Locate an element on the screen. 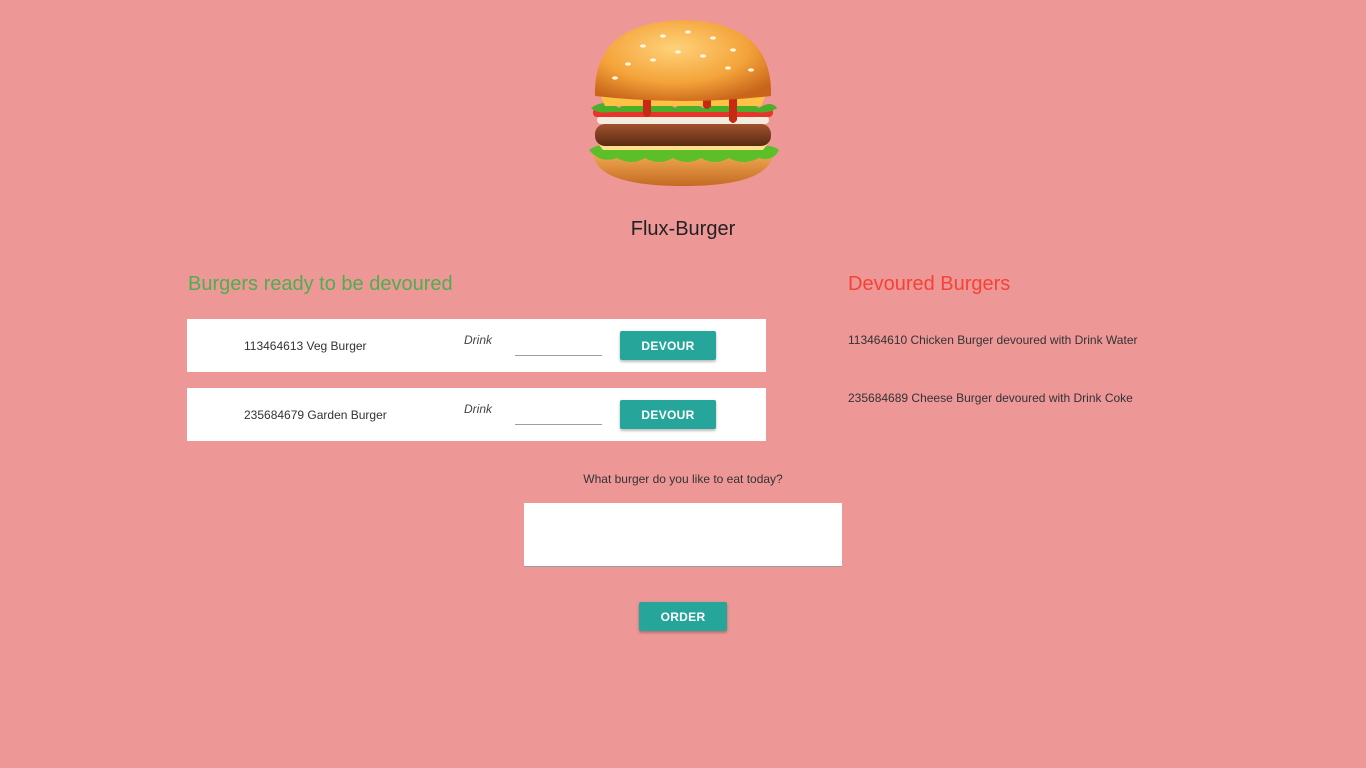 The width and height of the screenshot is (1366, 768). ready-burger-card: 235684679 Garden Burger Drink DEVOUR is located at coordinates (476, 414).